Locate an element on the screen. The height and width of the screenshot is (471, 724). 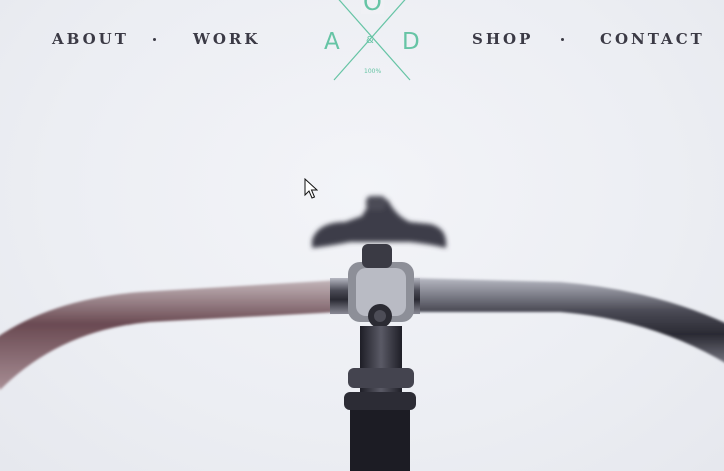
logo-ampersand: & is located at coordinates (370, 40).